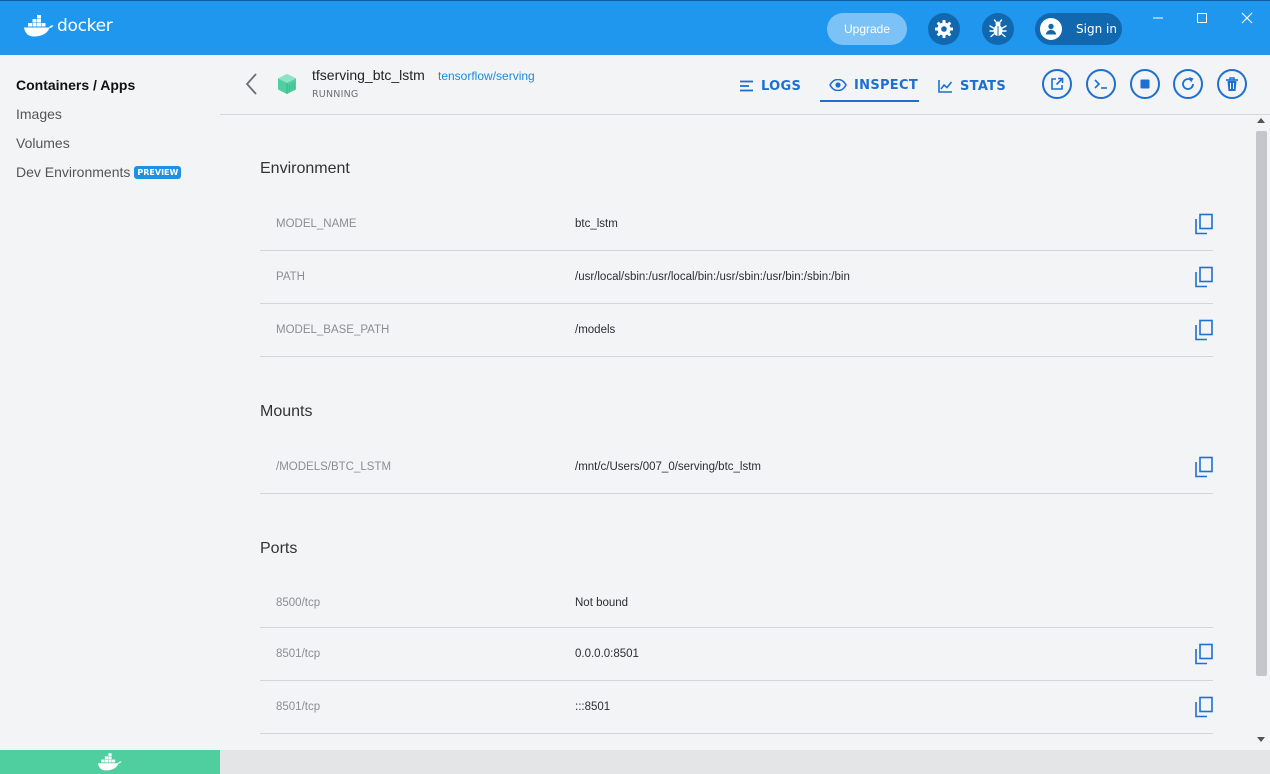 The height and width of the screenshot is (774, 1270). What do you see at coordinates (85, 26) in the screenshot?
I see `app-name: docker` at bounding box center [85, 26].